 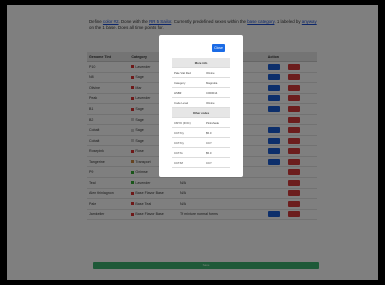 I want to click on info-key: Code Level, so click(x=188, y=102).